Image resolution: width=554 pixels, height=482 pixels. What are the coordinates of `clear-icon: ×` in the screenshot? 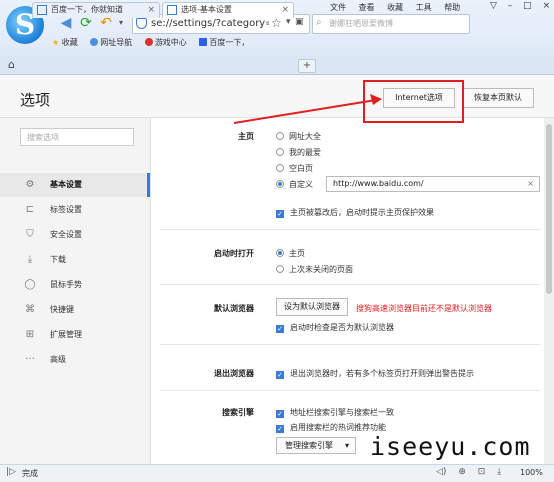 It's located at (530, 183).